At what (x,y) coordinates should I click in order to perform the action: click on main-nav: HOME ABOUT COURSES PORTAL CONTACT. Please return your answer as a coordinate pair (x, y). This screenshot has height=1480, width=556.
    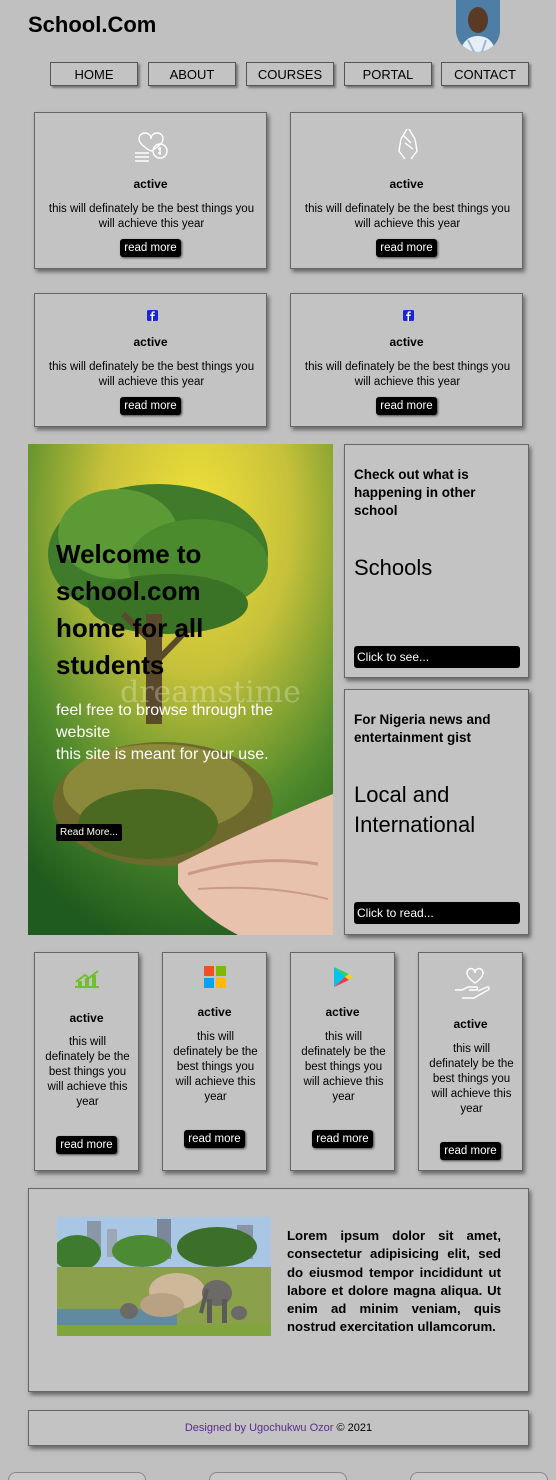
    Looking at the image, I should click on (290, 75).